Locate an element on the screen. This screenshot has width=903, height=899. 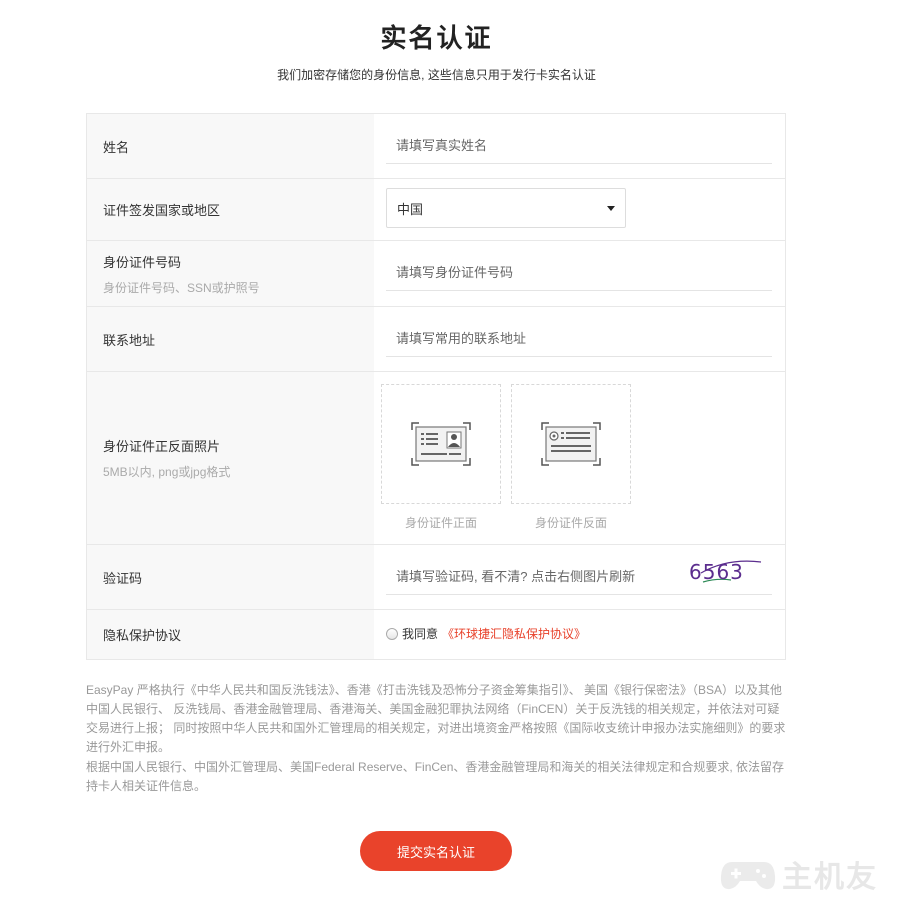
id-back-caption: 身份证件反面 is located at coordinates (570, 523).